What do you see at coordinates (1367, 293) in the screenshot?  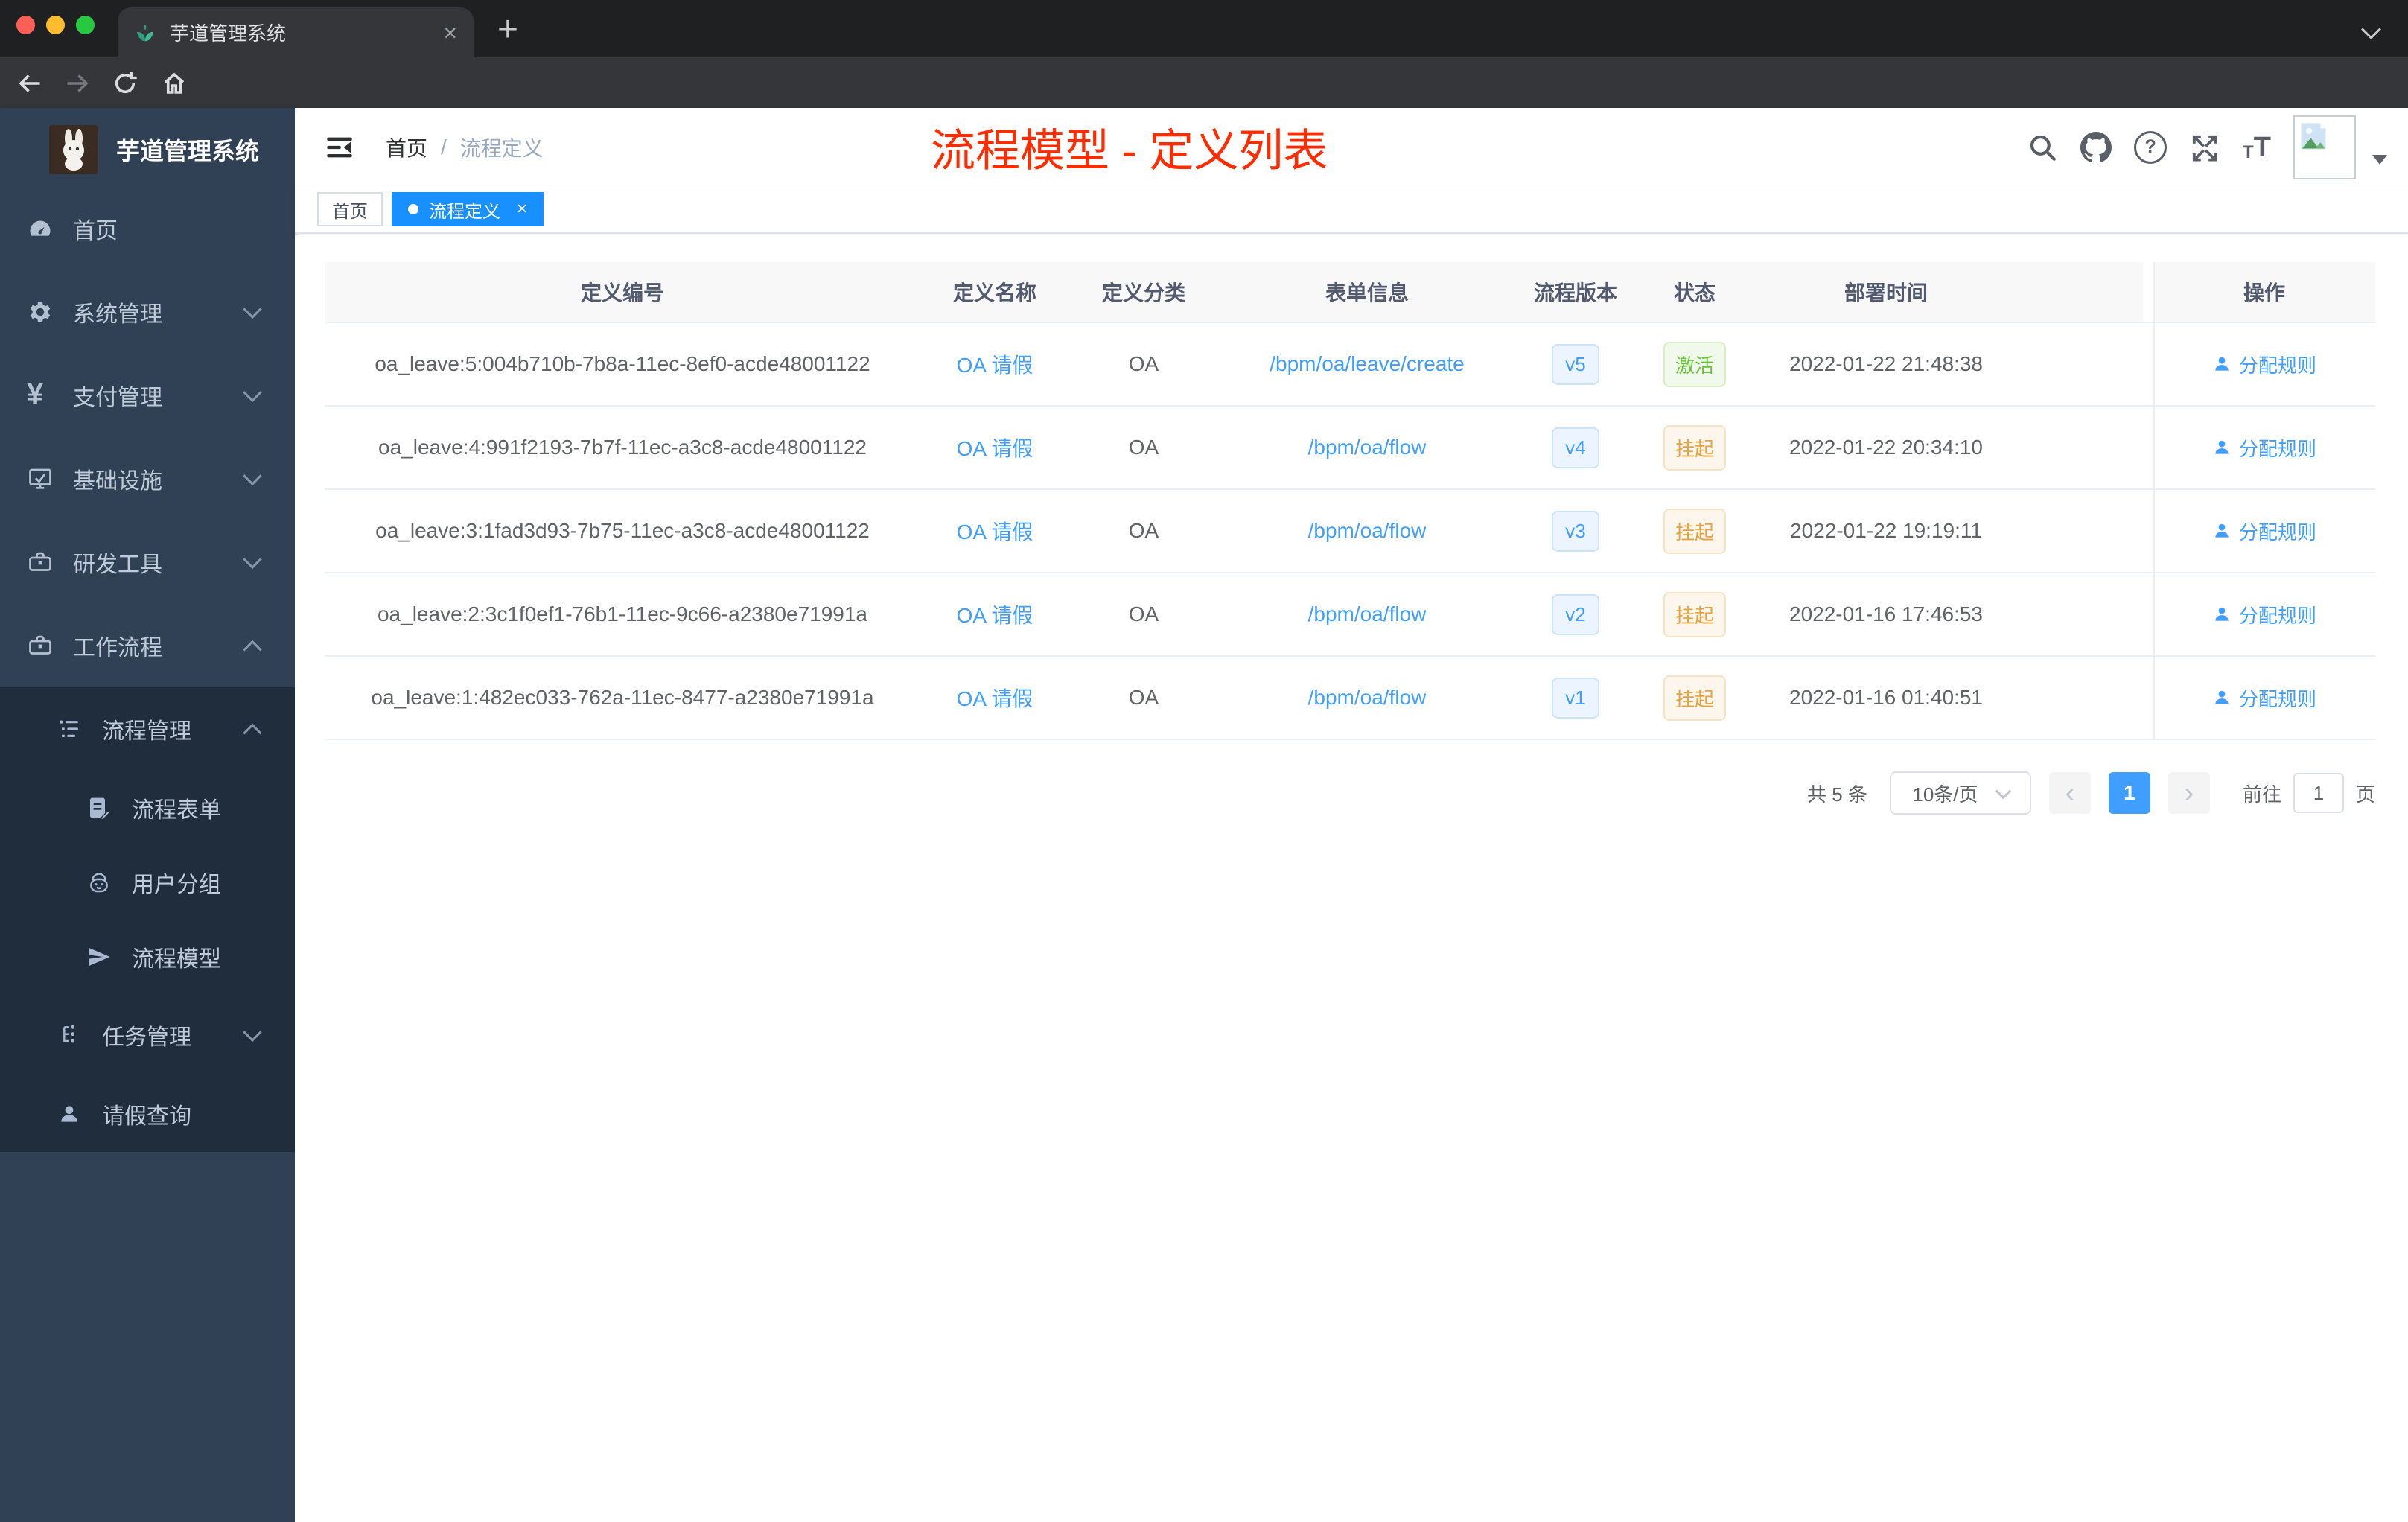 I see `col-form-info: 表单信息` at bounding box center [1367, 293].